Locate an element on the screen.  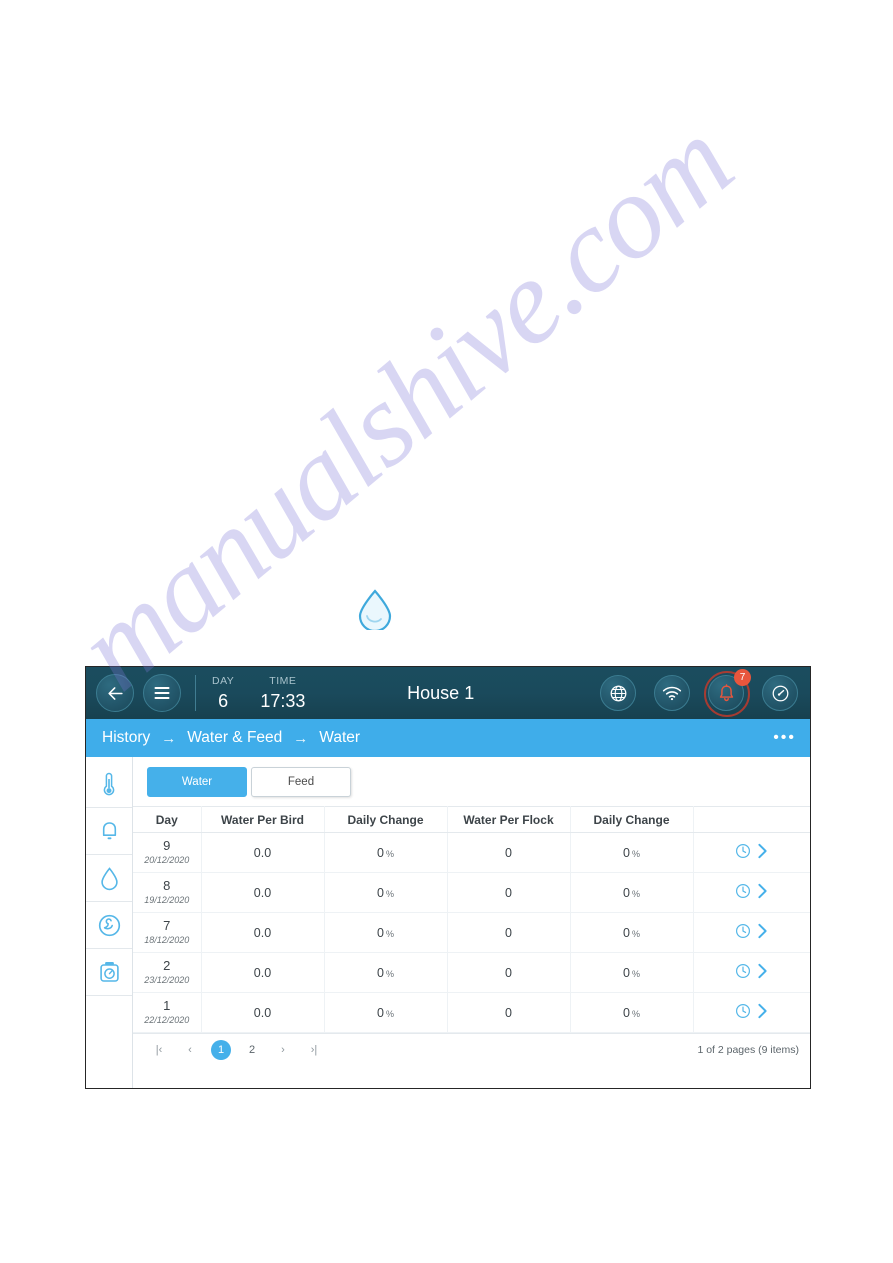
dashboard-button is located at coordinates (780, 693).